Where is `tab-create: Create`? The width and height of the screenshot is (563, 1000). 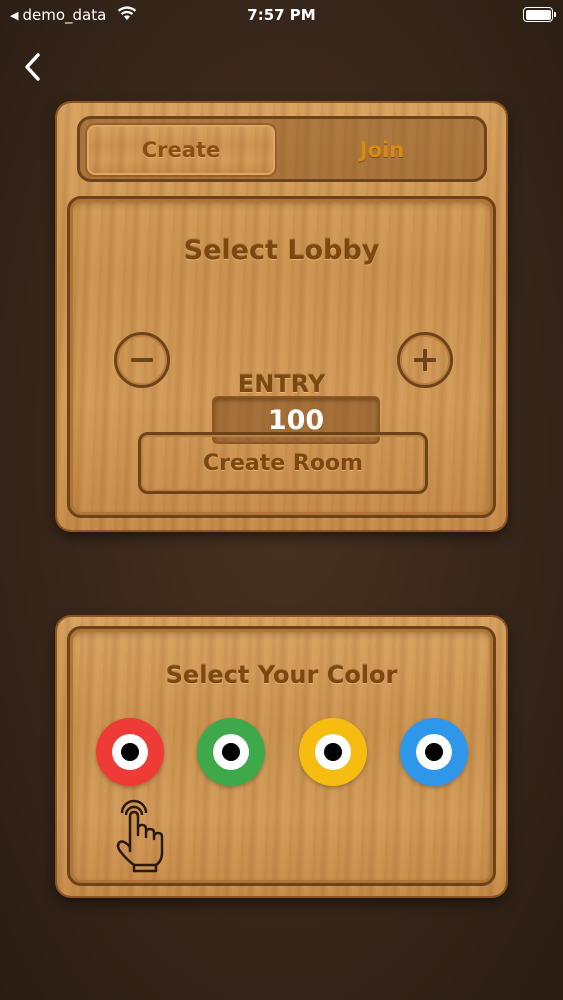
tab-create: Create is located at coordinates (181, 150).